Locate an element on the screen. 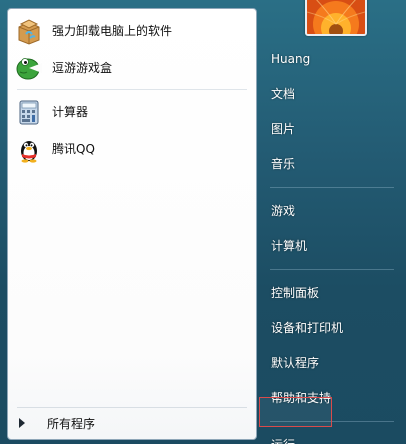  default-programs-link: 默认程序 is located at coordinates (332, 362).